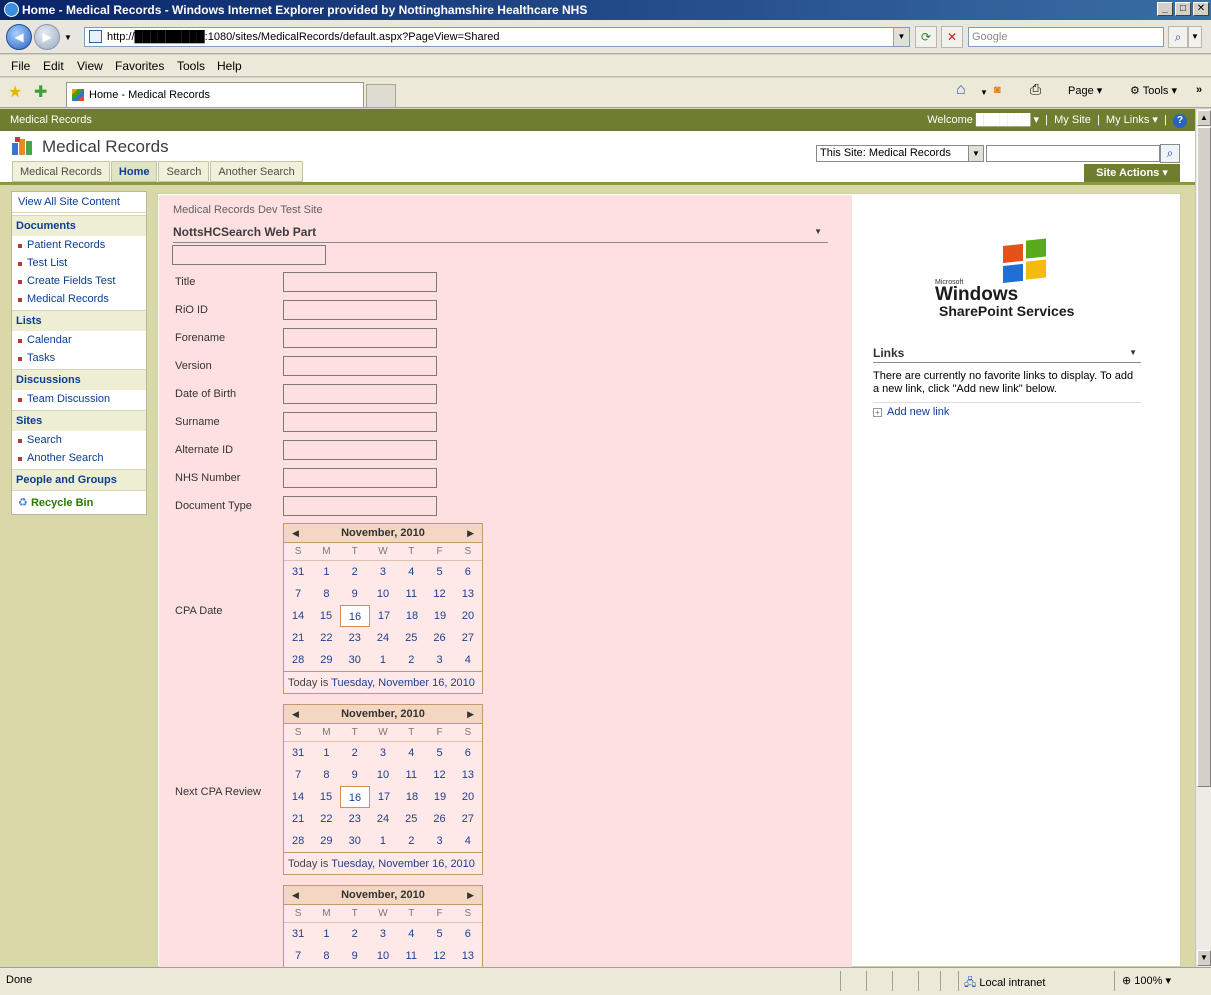 This screenshot has height=995, width=1211. What do you see at coordinates (1004, 983) in the screenshot?
I see `security-zone: 🖧 Local intranet` at bounding box center [1004, 983].